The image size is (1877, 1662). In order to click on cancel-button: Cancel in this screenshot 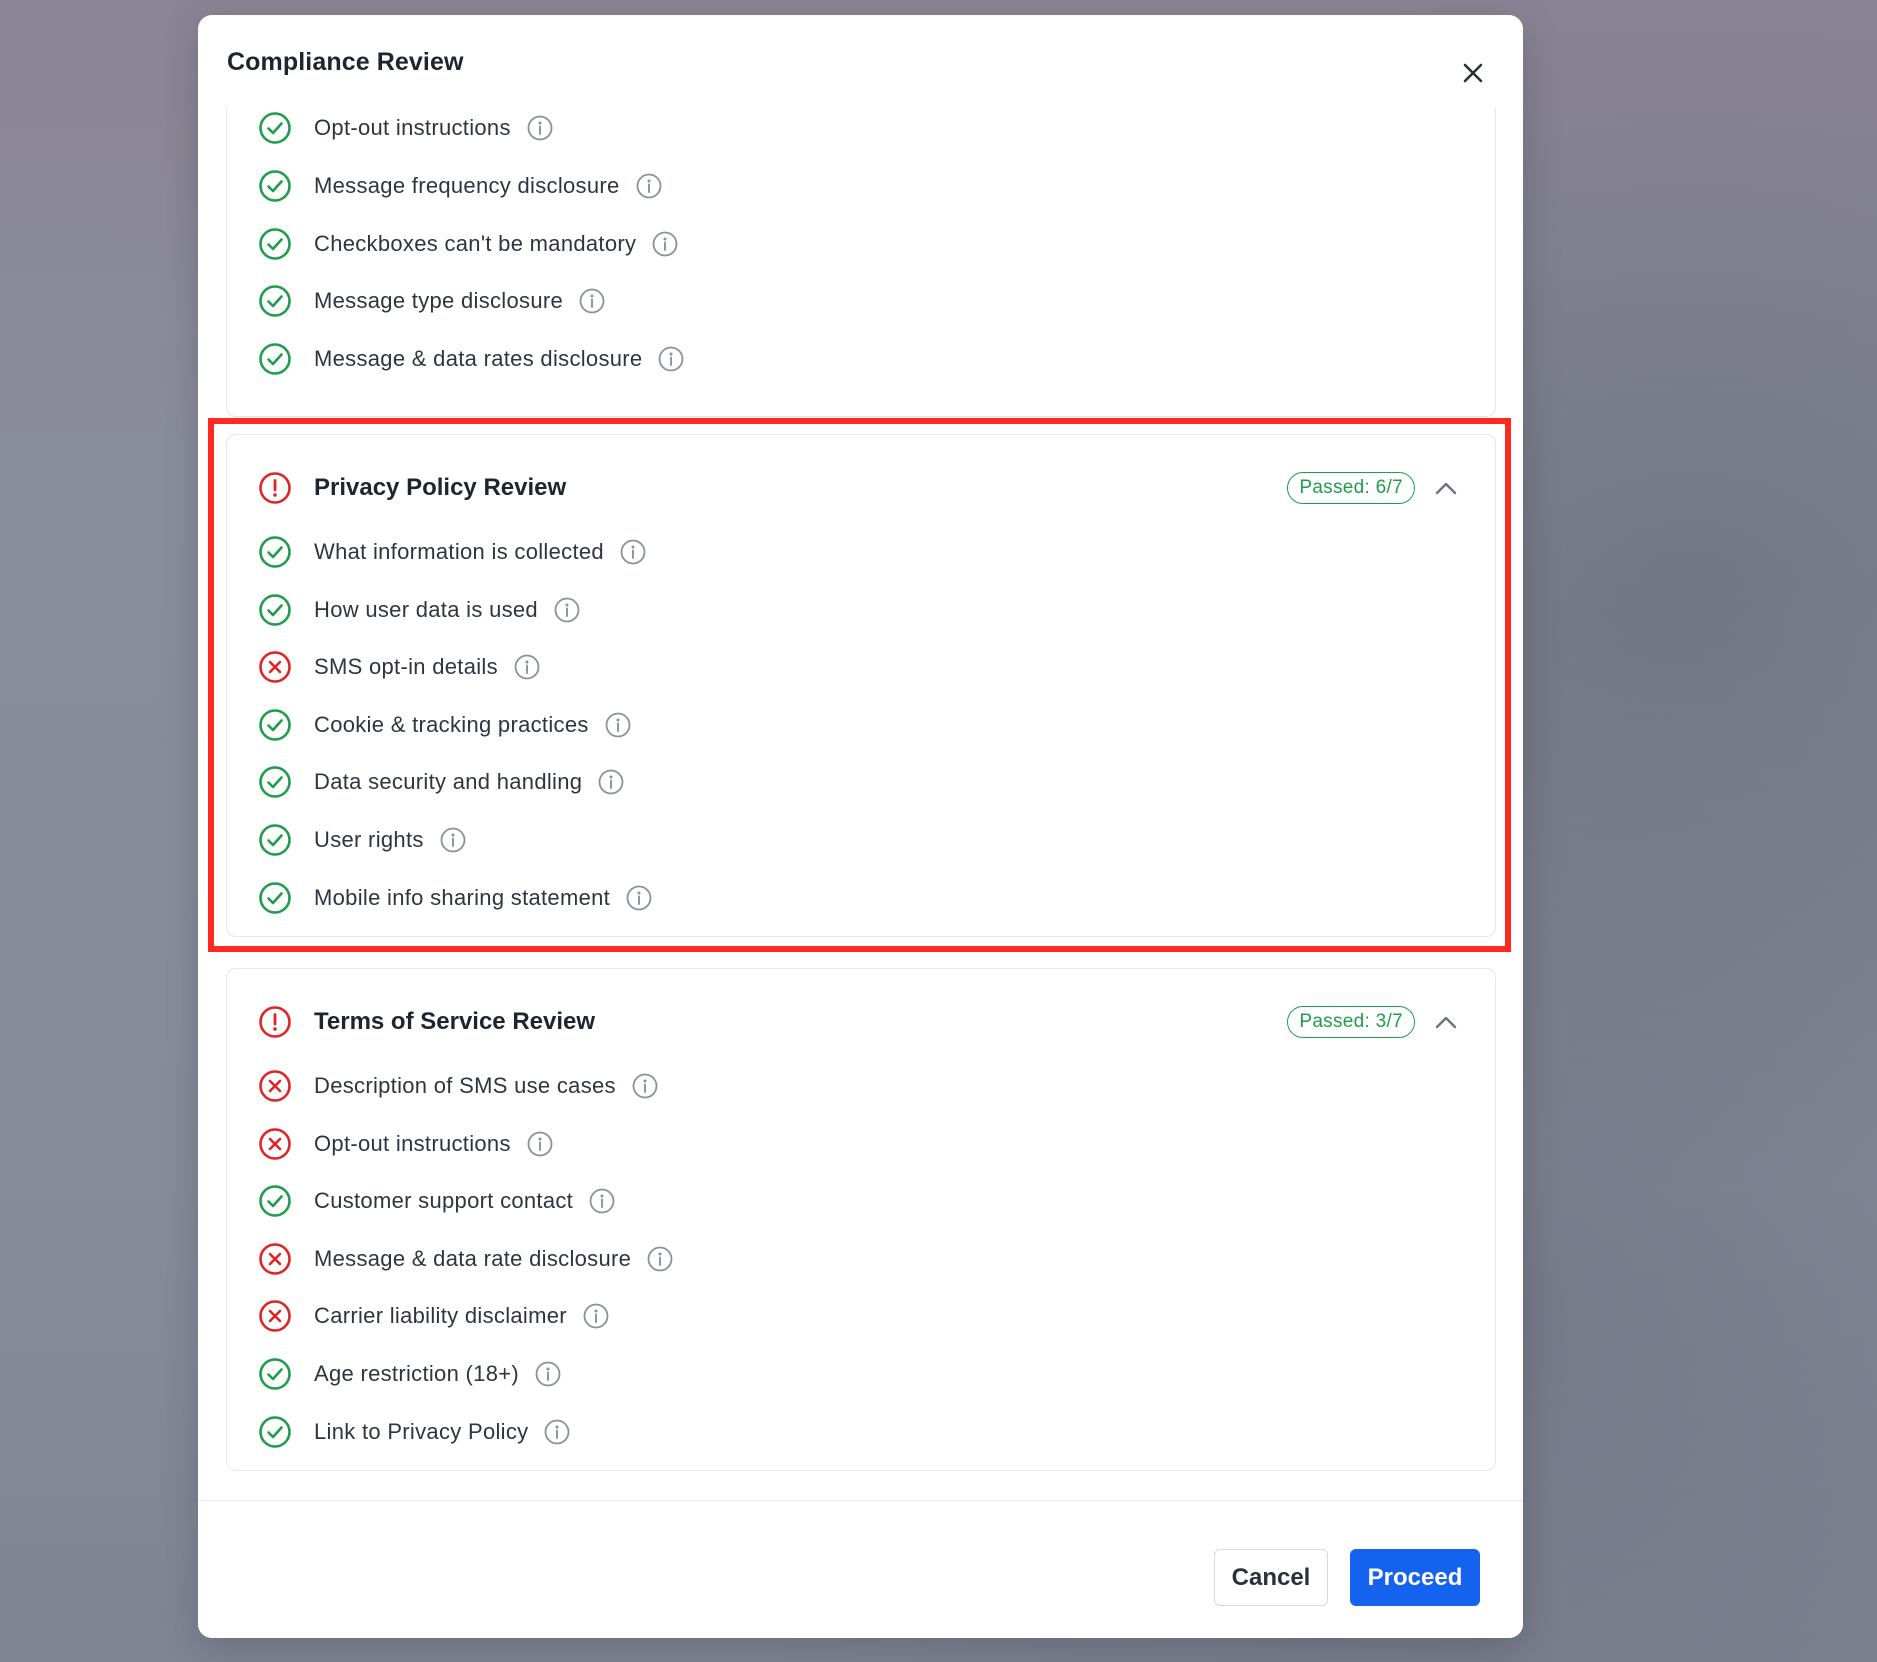, I will do `click(1271, 1577)`.